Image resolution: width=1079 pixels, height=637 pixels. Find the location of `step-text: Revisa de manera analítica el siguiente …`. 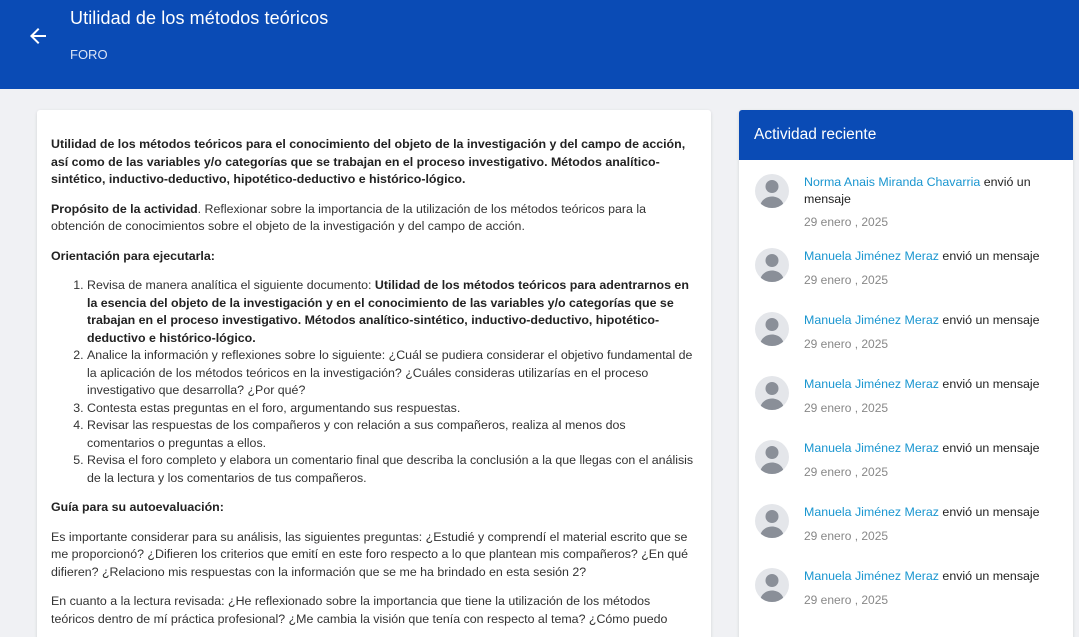

step-text: Revisa de manera analítica el siguiente … is located at coordinates (231, 285).